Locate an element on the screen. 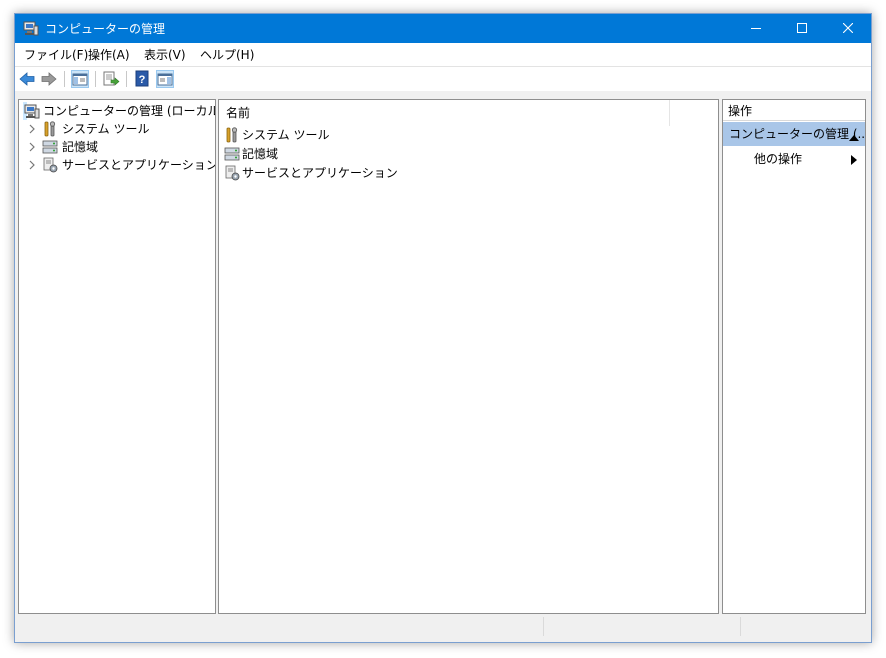  back-button is located at coordinates (27, 79).